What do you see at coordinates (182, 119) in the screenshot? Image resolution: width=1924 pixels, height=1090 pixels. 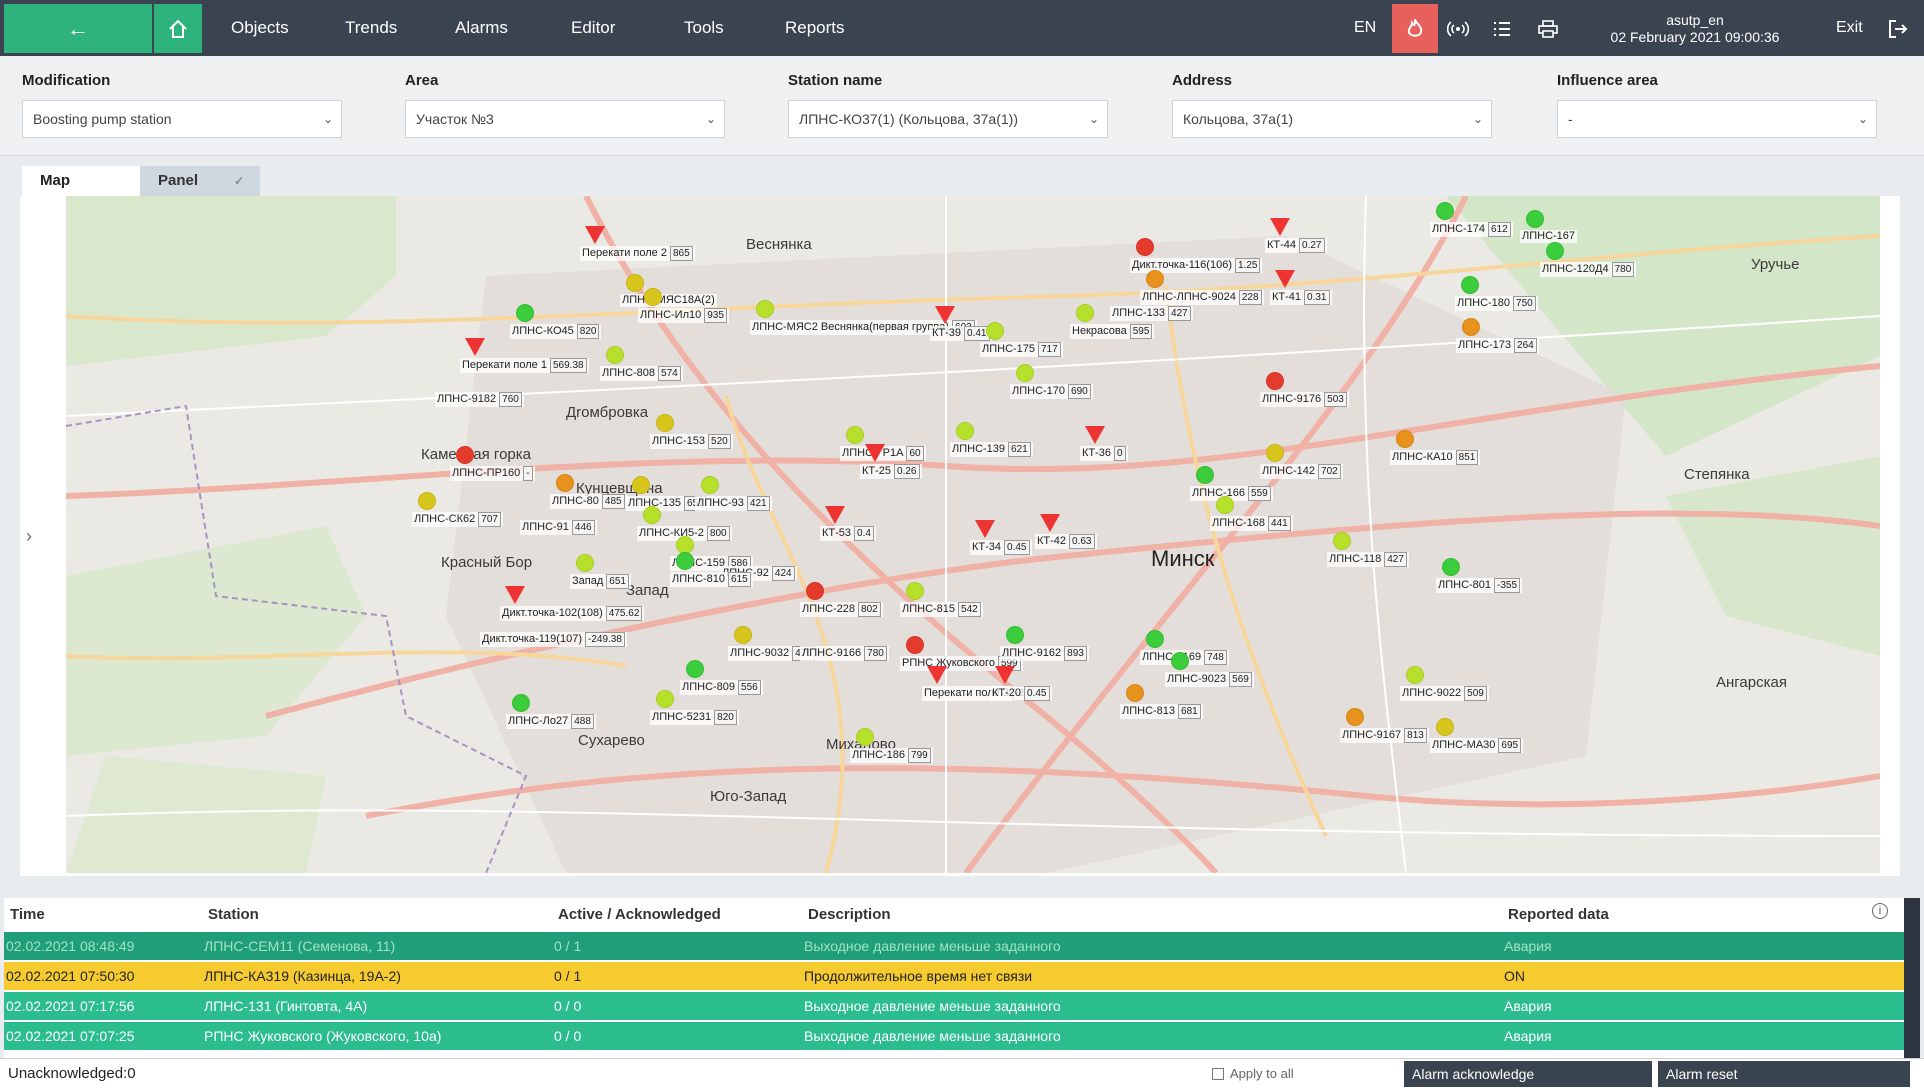 I see `modification-select: Boosting pump station ⌄` at bounding box center [182, 119].